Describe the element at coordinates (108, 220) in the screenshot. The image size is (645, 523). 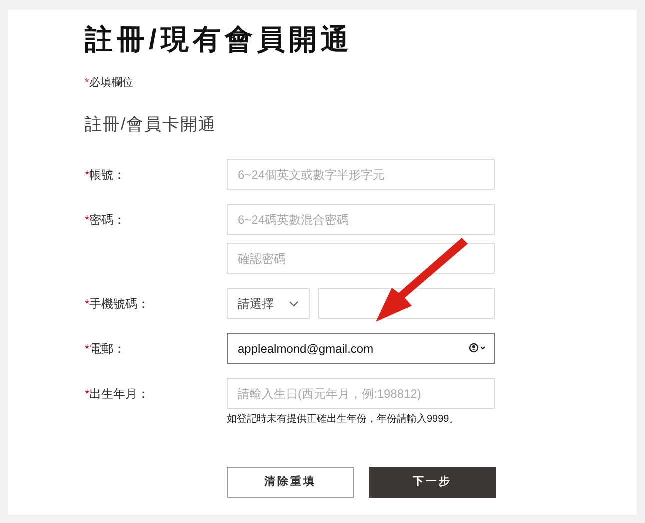
I see `field-label: 密碼：` at that location.